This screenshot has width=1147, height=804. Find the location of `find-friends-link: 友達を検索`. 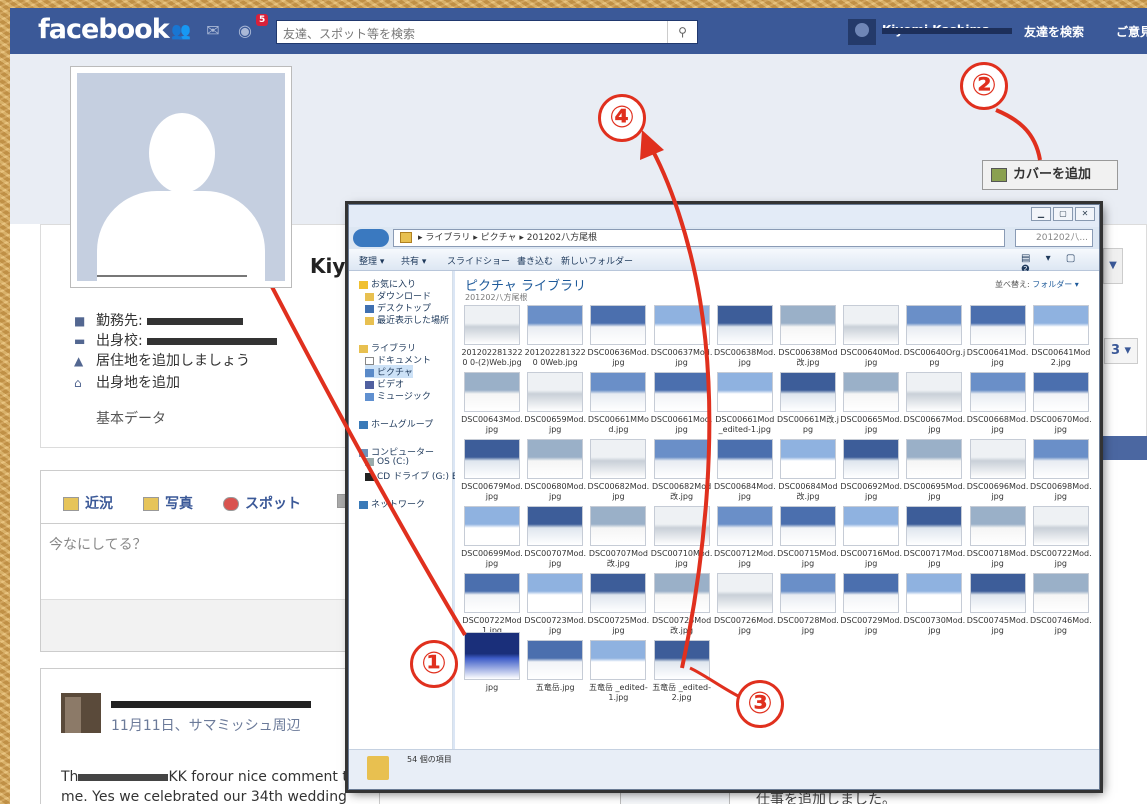

find-friends-link: 友達を検索 is located at coordinates (1054, 31).